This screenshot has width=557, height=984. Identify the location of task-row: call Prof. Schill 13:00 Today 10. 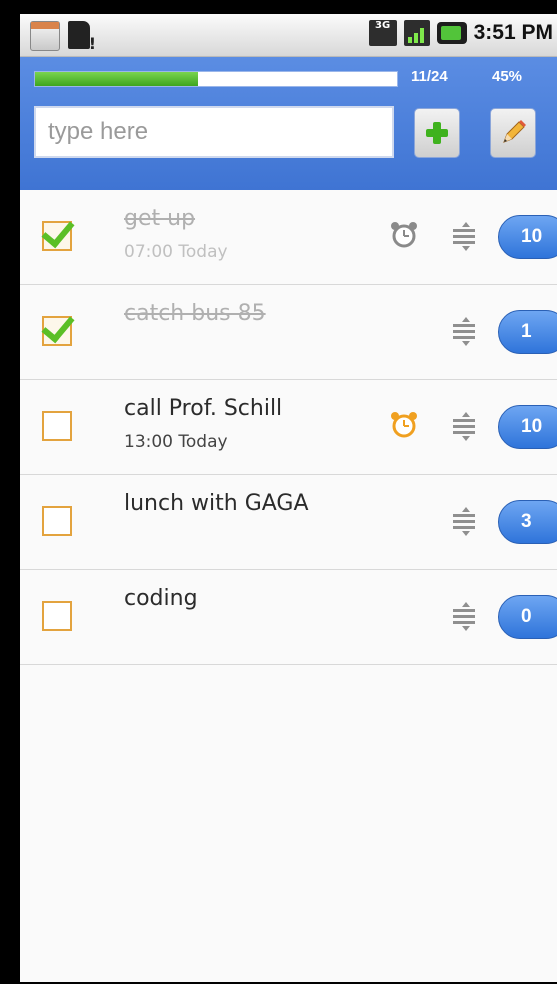
(288, 427).